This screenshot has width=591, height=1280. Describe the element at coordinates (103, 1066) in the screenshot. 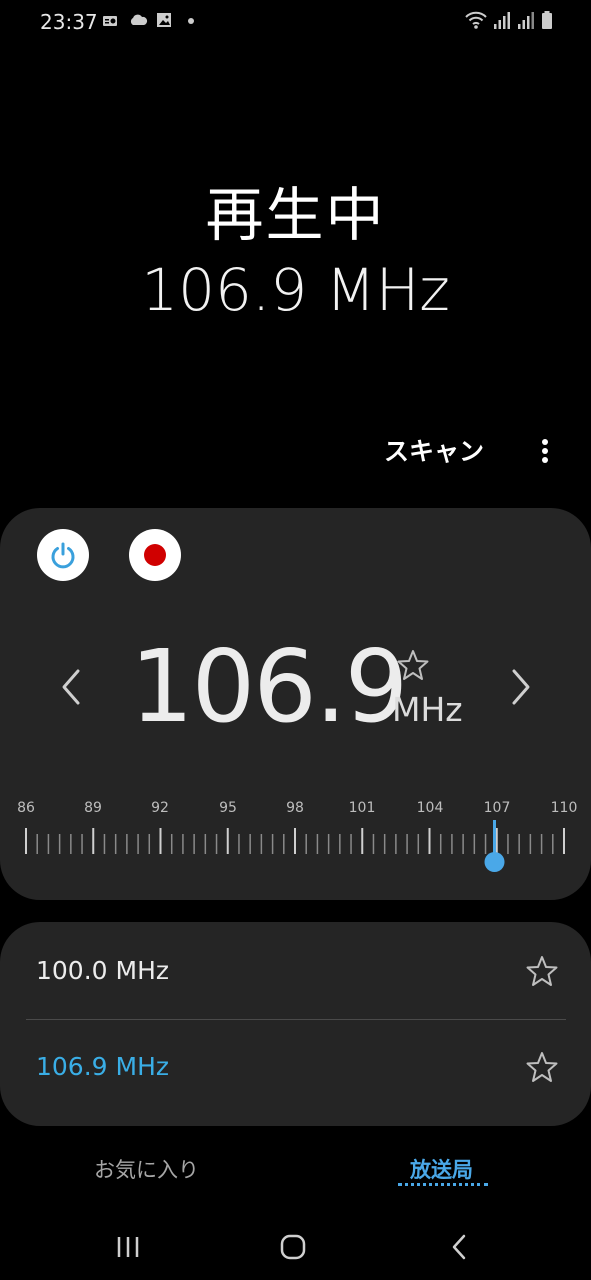

I see `station-label-active: 106.9 MHz` at that location.